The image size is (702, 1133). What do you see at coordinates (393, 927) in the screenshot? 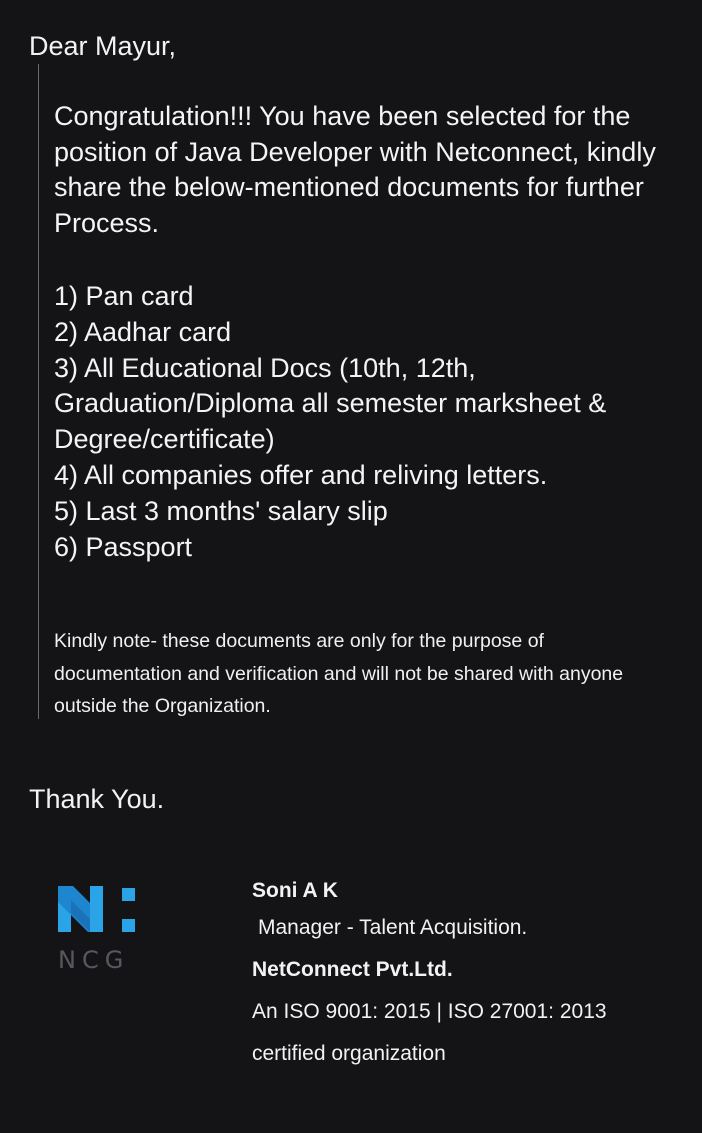
I see `signature-title: Manager - Talent Acquisition.` at bounding box center [393, 927].